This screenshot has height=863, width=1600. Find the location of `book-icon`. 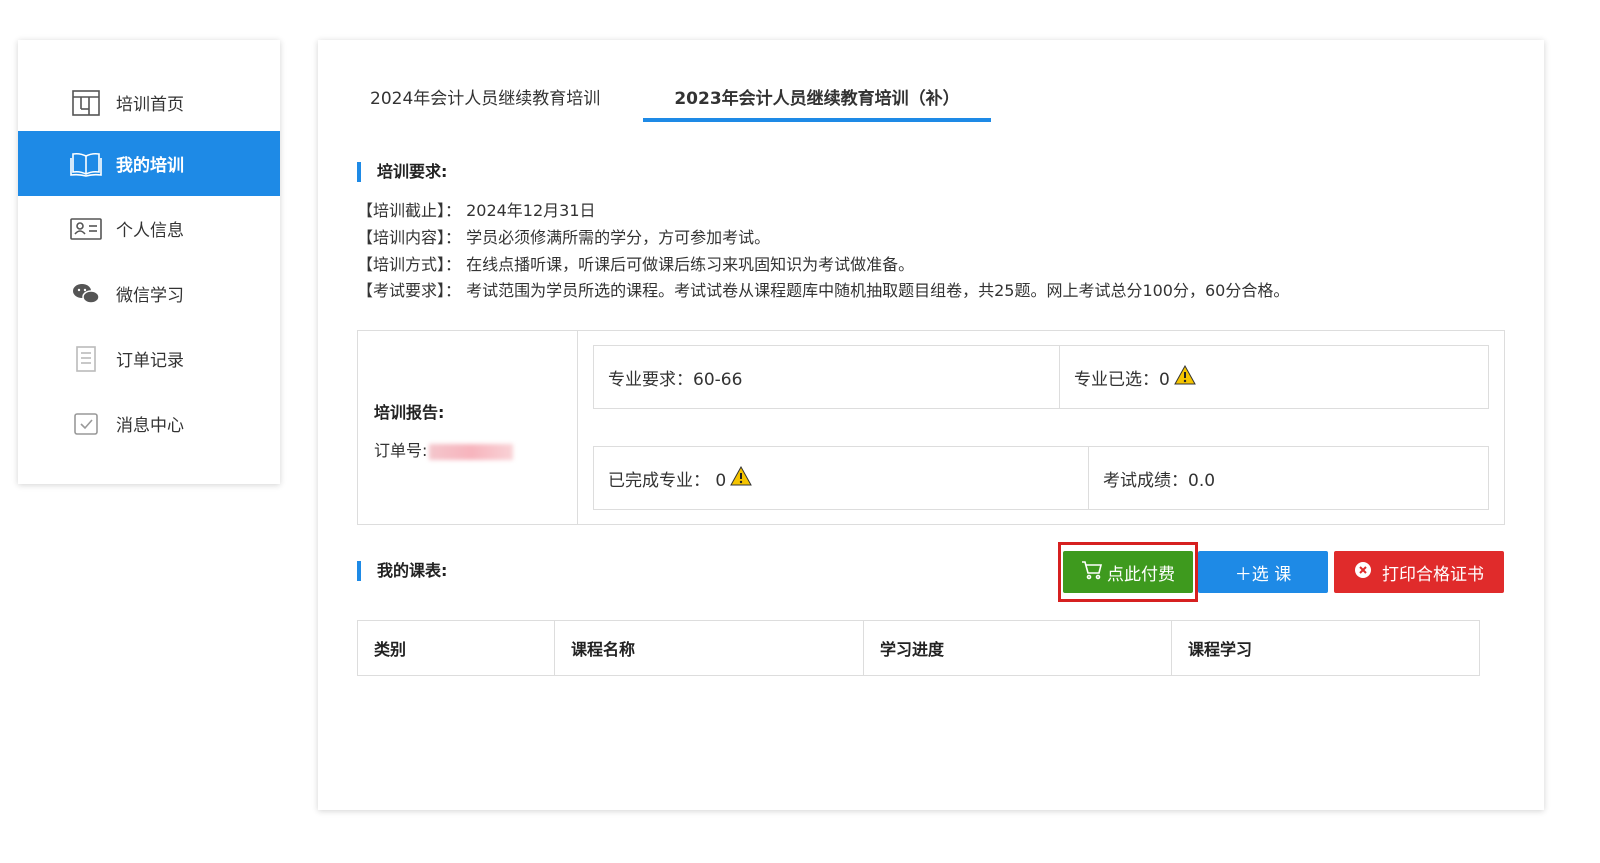

book-icon is located at coordinates (86, 164).